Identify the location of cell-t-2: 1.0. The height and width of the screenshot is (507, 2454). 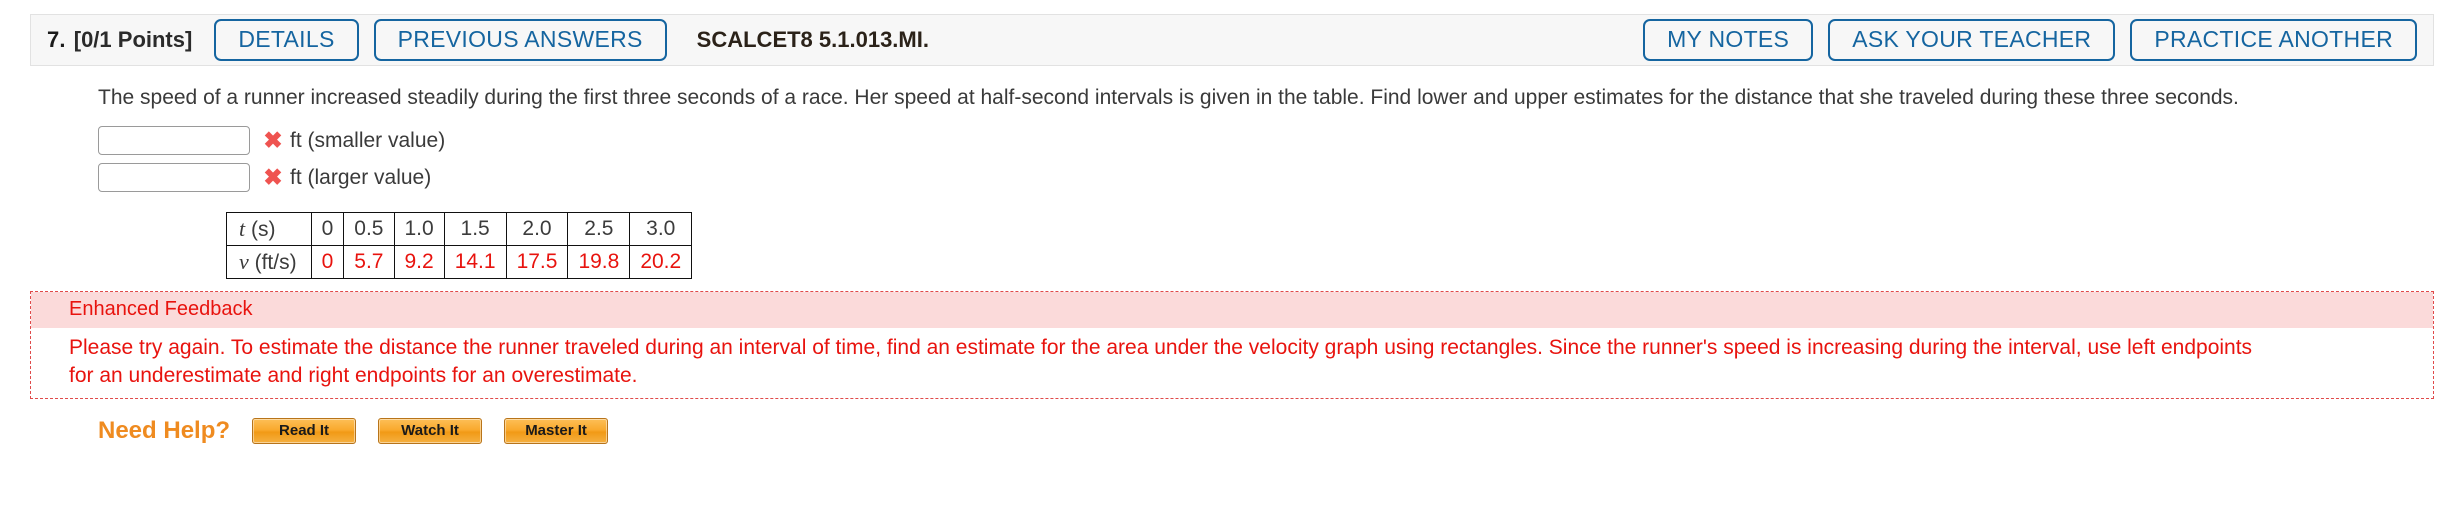
(419, 229).